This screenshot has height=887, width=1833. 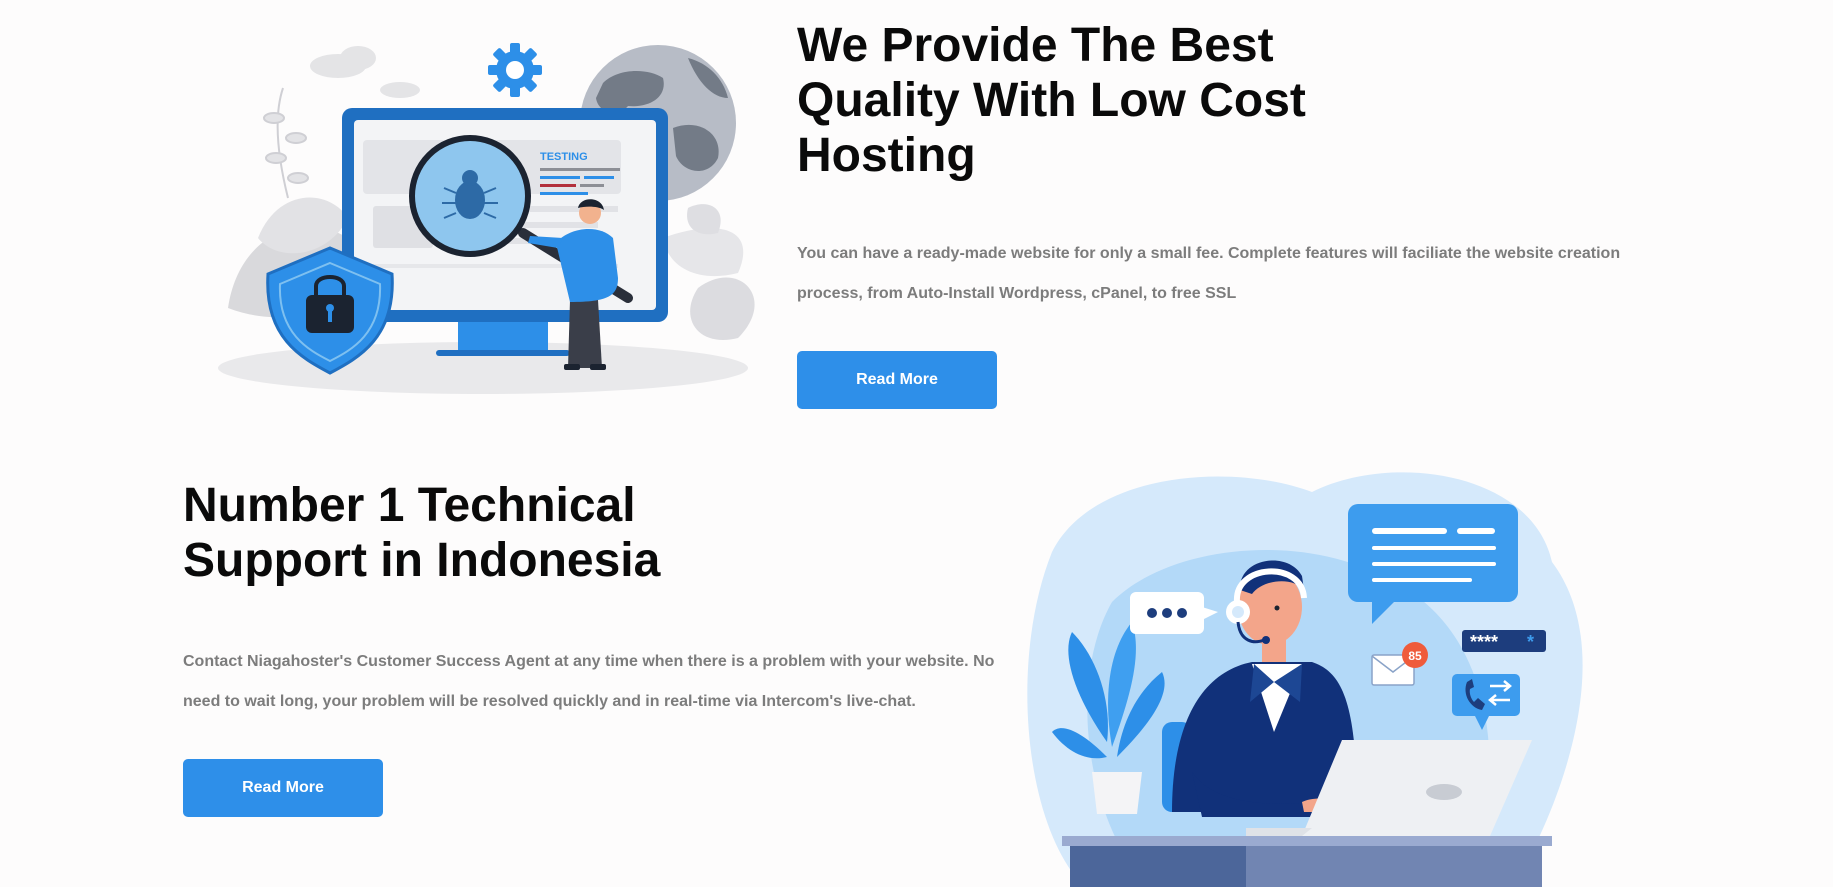 I want to click on support-illustration: **** * 85, so click(x=1305, y=679).